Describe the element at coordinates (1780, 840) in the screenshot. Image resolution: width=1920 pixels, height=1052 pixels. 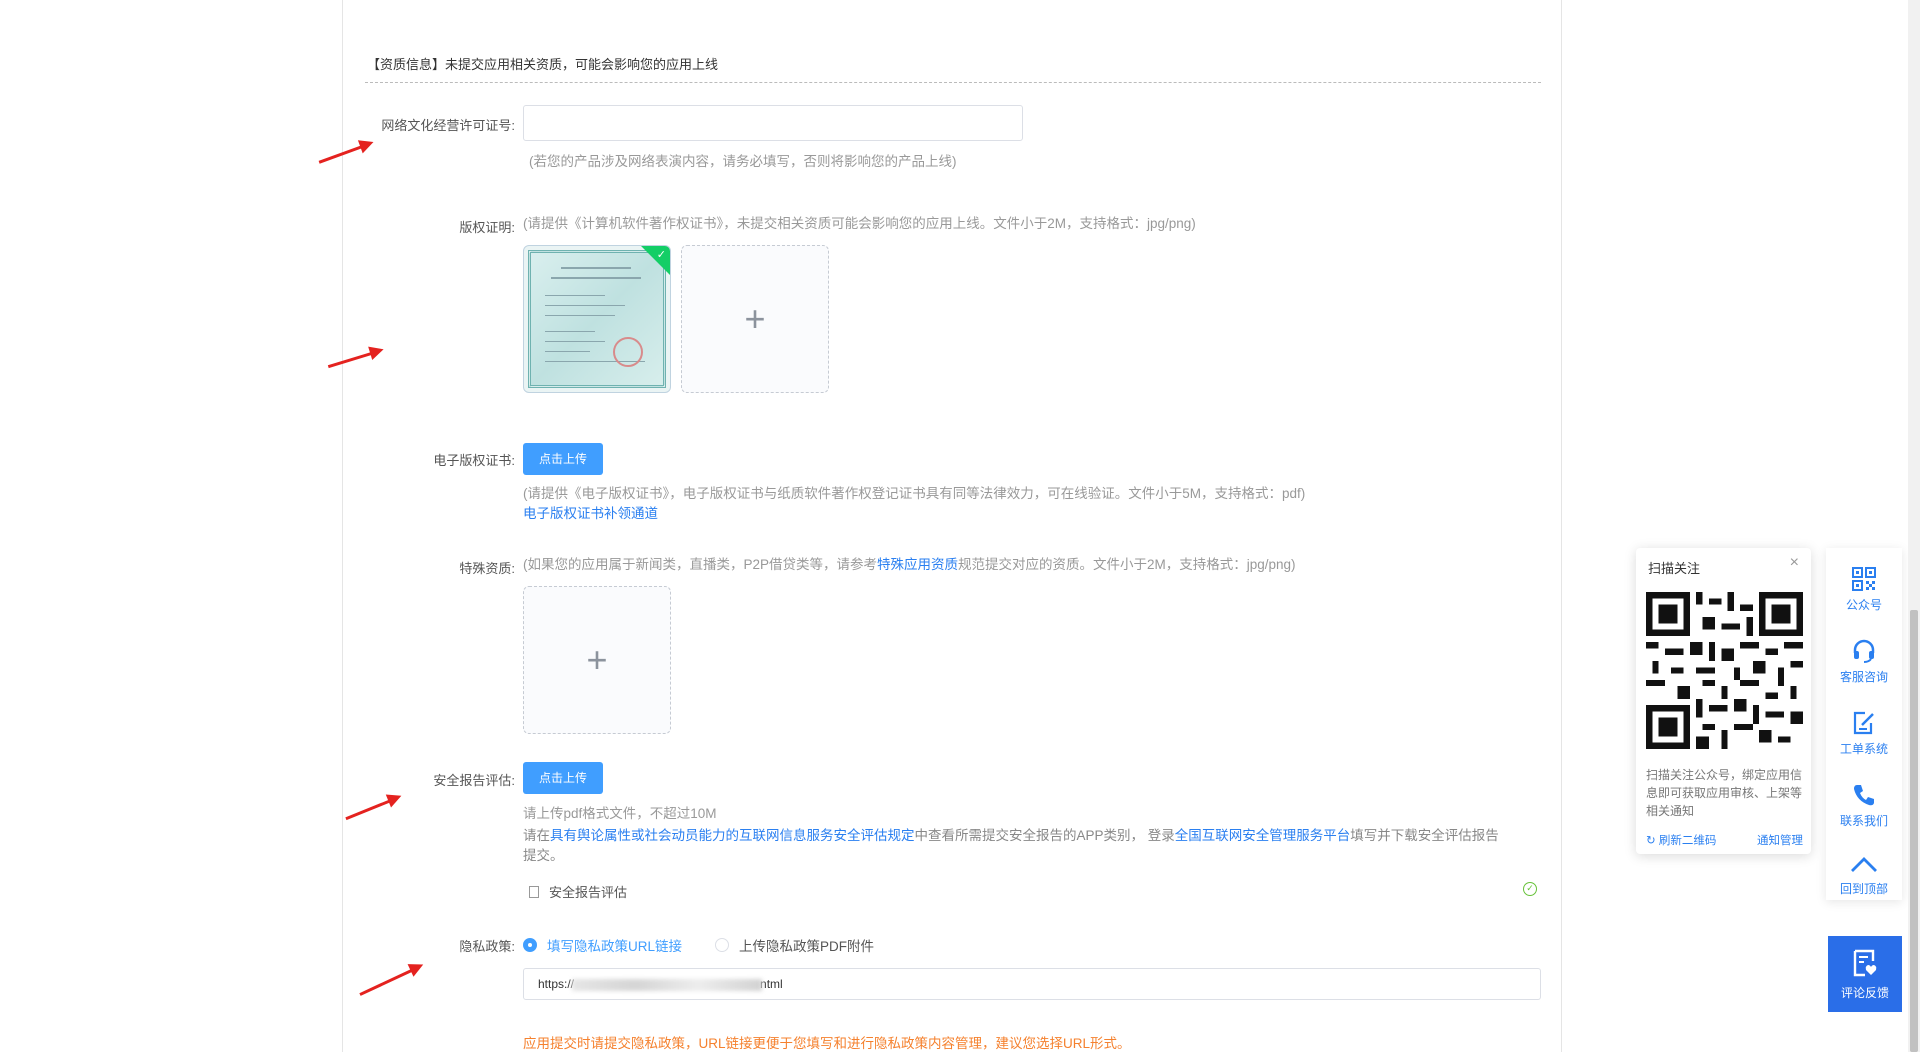
I see `notification-settings-link: 通知管理` at that location.